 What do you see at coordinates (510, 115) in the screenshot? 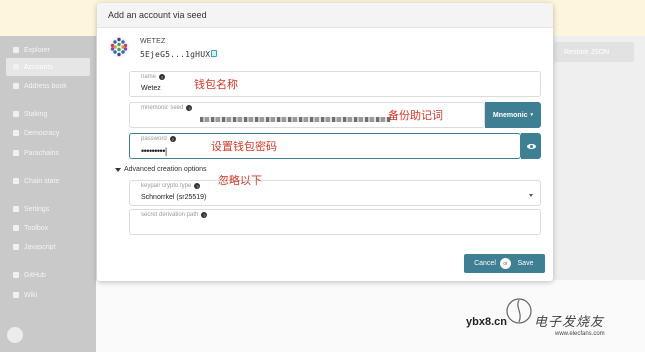
I see `seed-type-label: Mnemonic` at bounding box center [510, 115].